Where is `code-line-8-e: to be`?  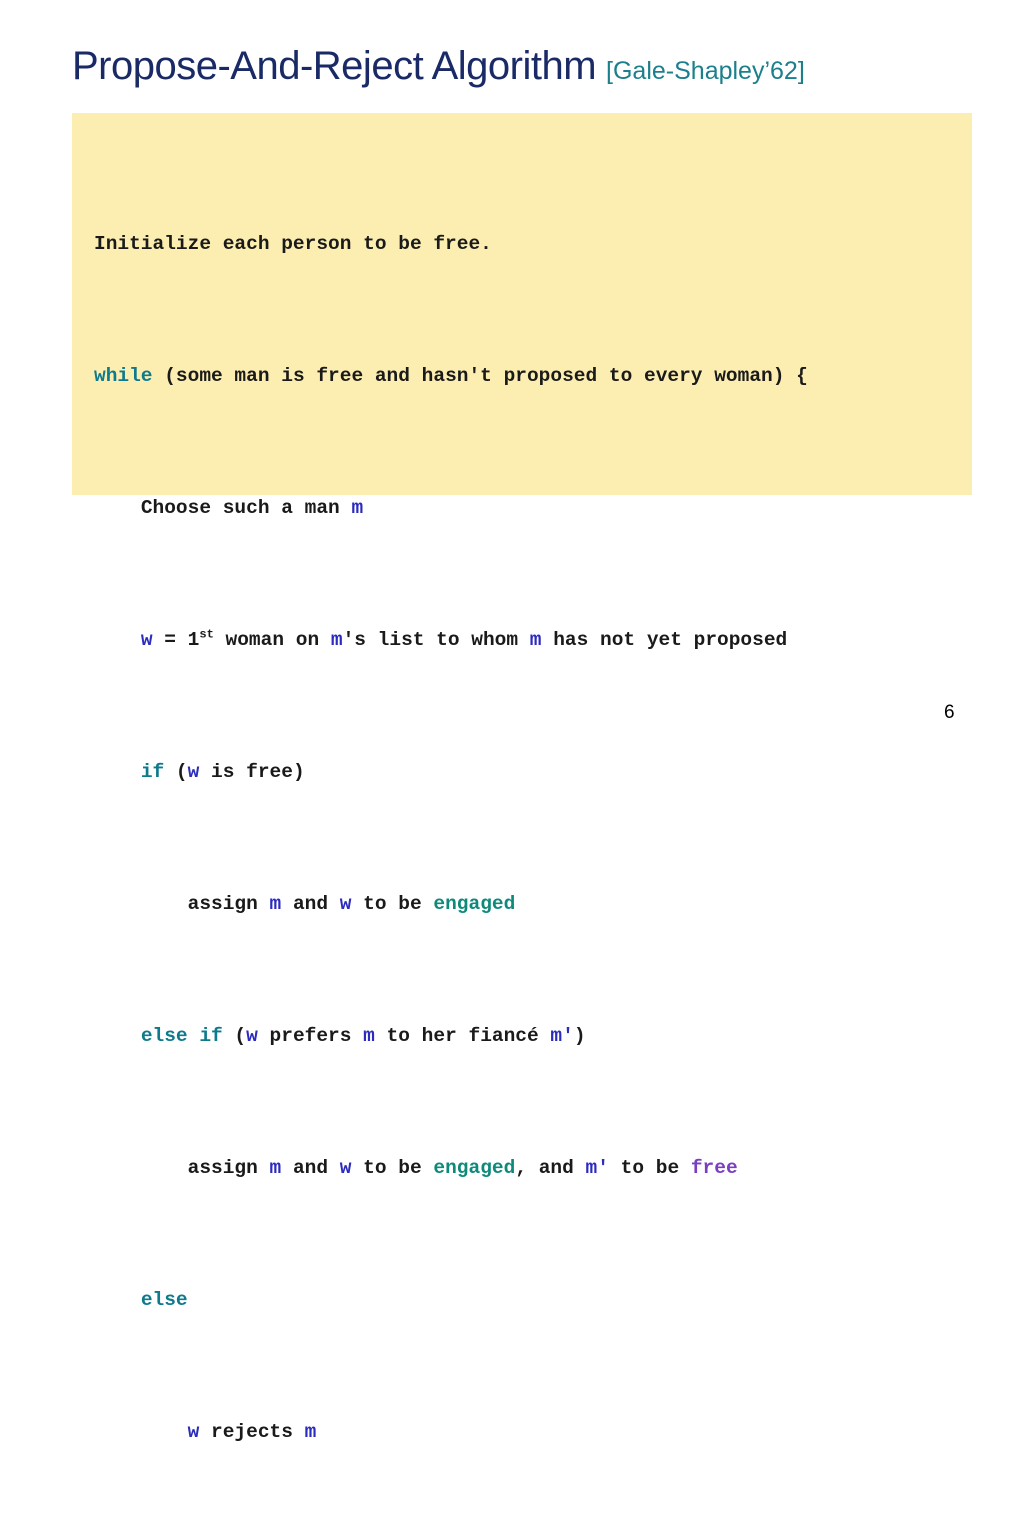
code-line-8-e: to be is located at coordinates (649, 1168).